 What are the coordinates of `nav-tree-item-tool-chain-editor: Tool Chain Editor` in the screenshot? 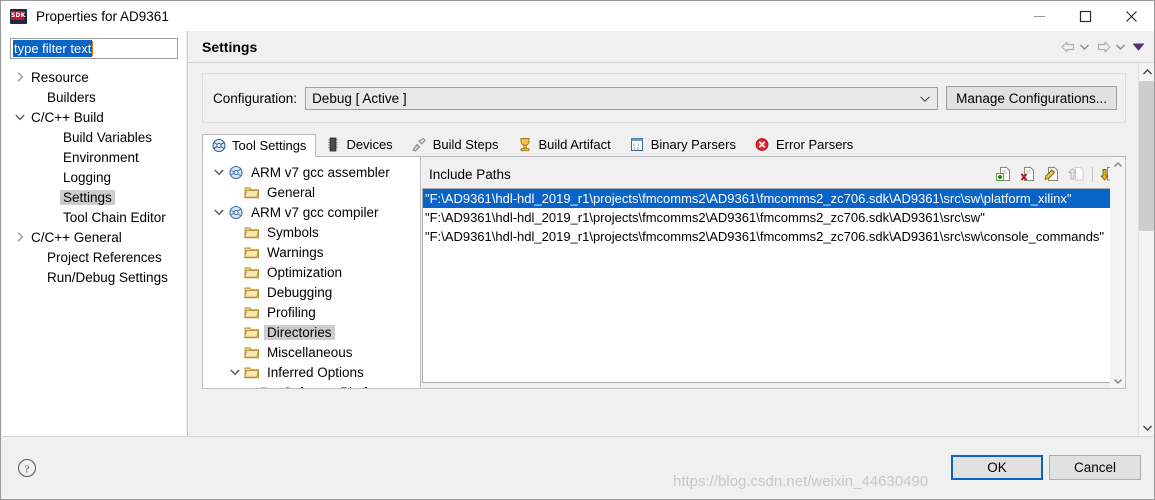 It's located at (94, 217).